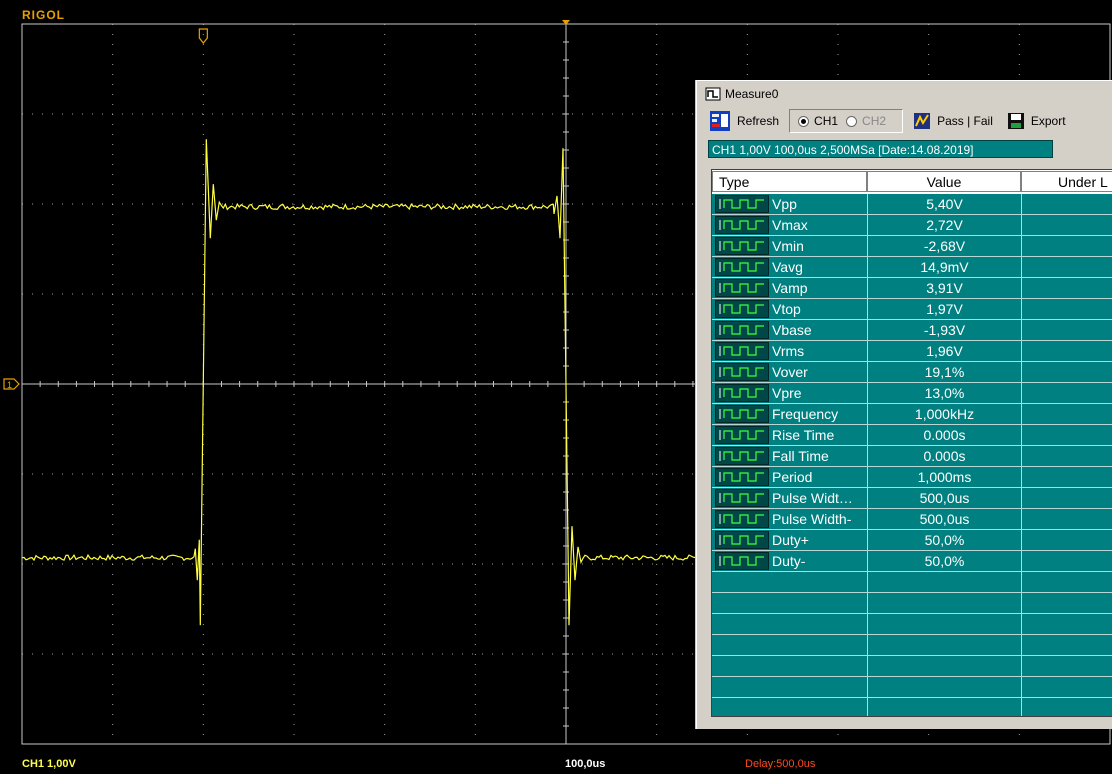 This screenshot has width=1112, height=774. I want to click on pass-fail-icon, so click(922, 121).